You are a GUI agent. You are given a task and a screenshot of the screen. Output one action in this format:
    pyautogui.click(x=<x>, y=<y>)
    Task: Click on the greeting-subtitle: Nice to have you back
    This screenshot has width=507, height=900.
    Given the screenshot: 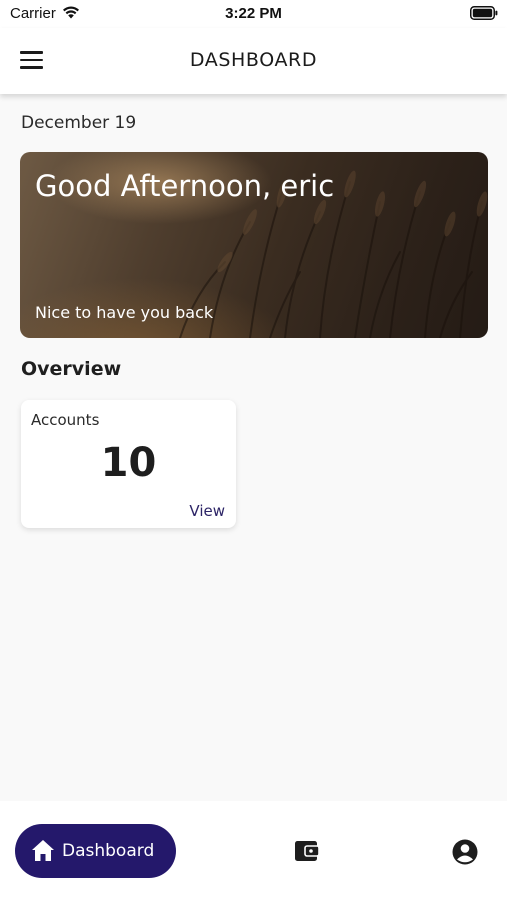 What is the action you would take?
    pyautogui.click(x=124, y=312)
    